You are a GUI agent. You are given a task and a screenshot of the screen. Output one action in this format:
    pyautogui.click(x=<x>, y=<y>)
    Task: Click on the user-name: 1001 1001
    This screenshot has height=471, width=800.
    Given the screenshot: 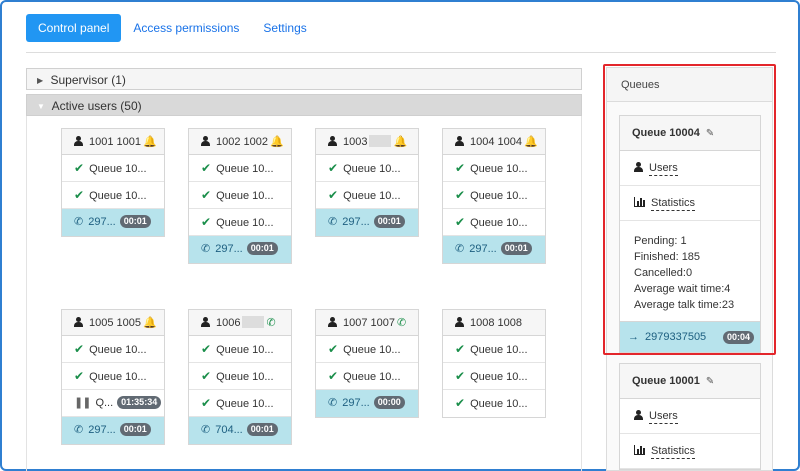 What is the action you would take?
    pyautogui.click(x=115, y=142)
    